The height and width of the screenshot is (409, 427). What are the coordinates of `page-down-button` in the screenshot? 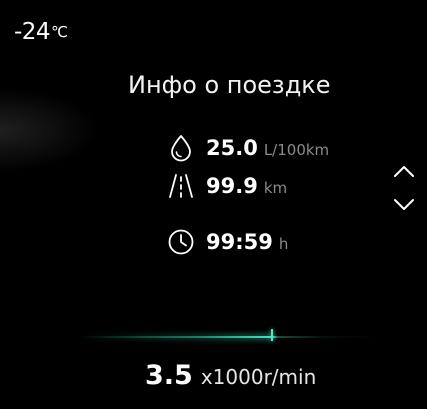 It's located at (404, 205).